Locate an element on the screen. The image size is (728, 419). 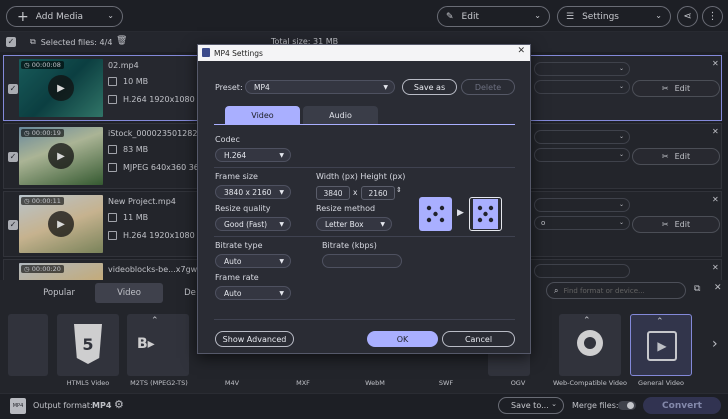
width-height-label: Width (px) Height (px) is located at coordinates (361, 176).